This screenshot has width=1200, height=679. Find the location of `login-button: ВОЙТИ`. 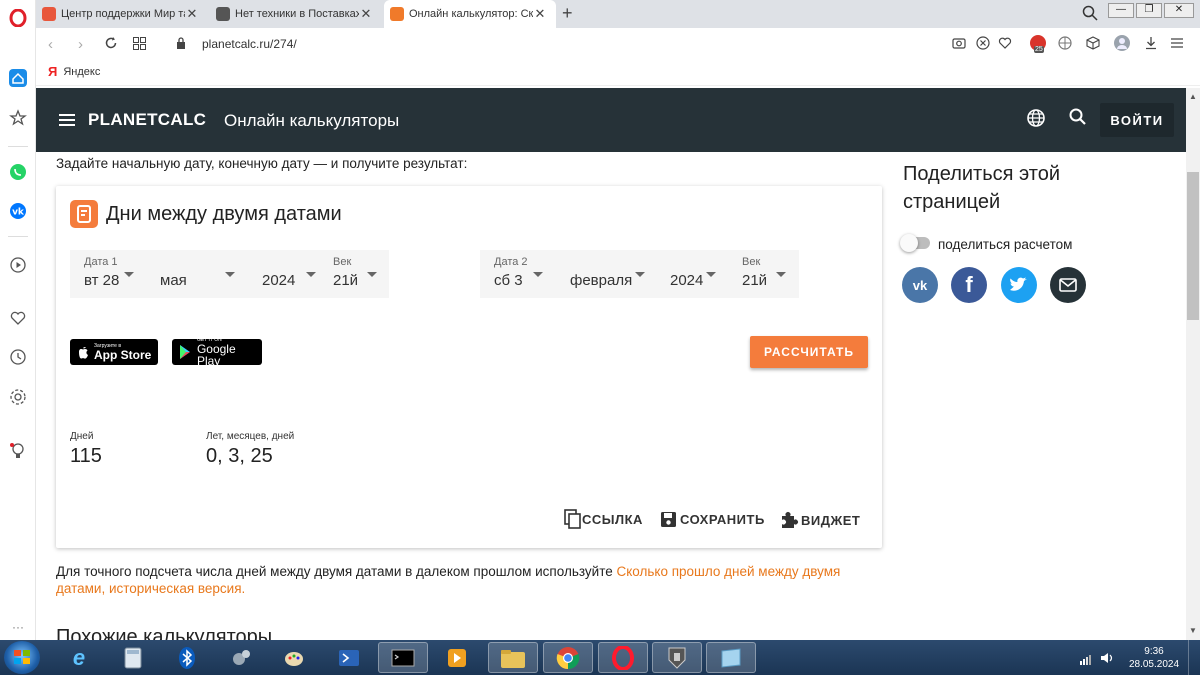

login-button: ВОЙТИ is located at coordinates (1137, 120).